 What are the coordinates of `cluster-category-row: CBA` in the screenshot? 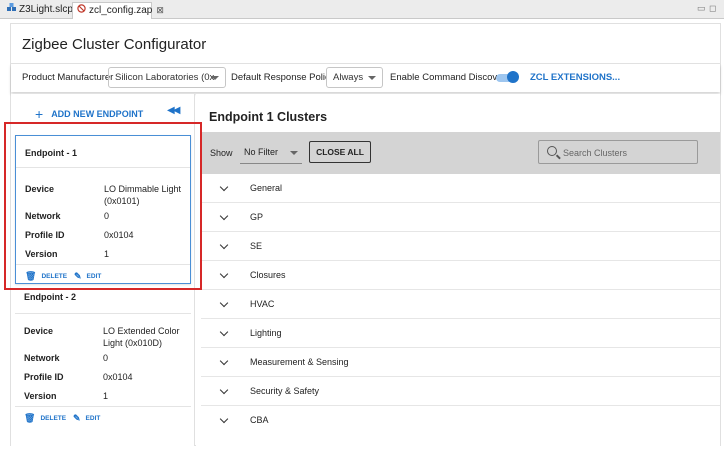 It's located at (460, 420).